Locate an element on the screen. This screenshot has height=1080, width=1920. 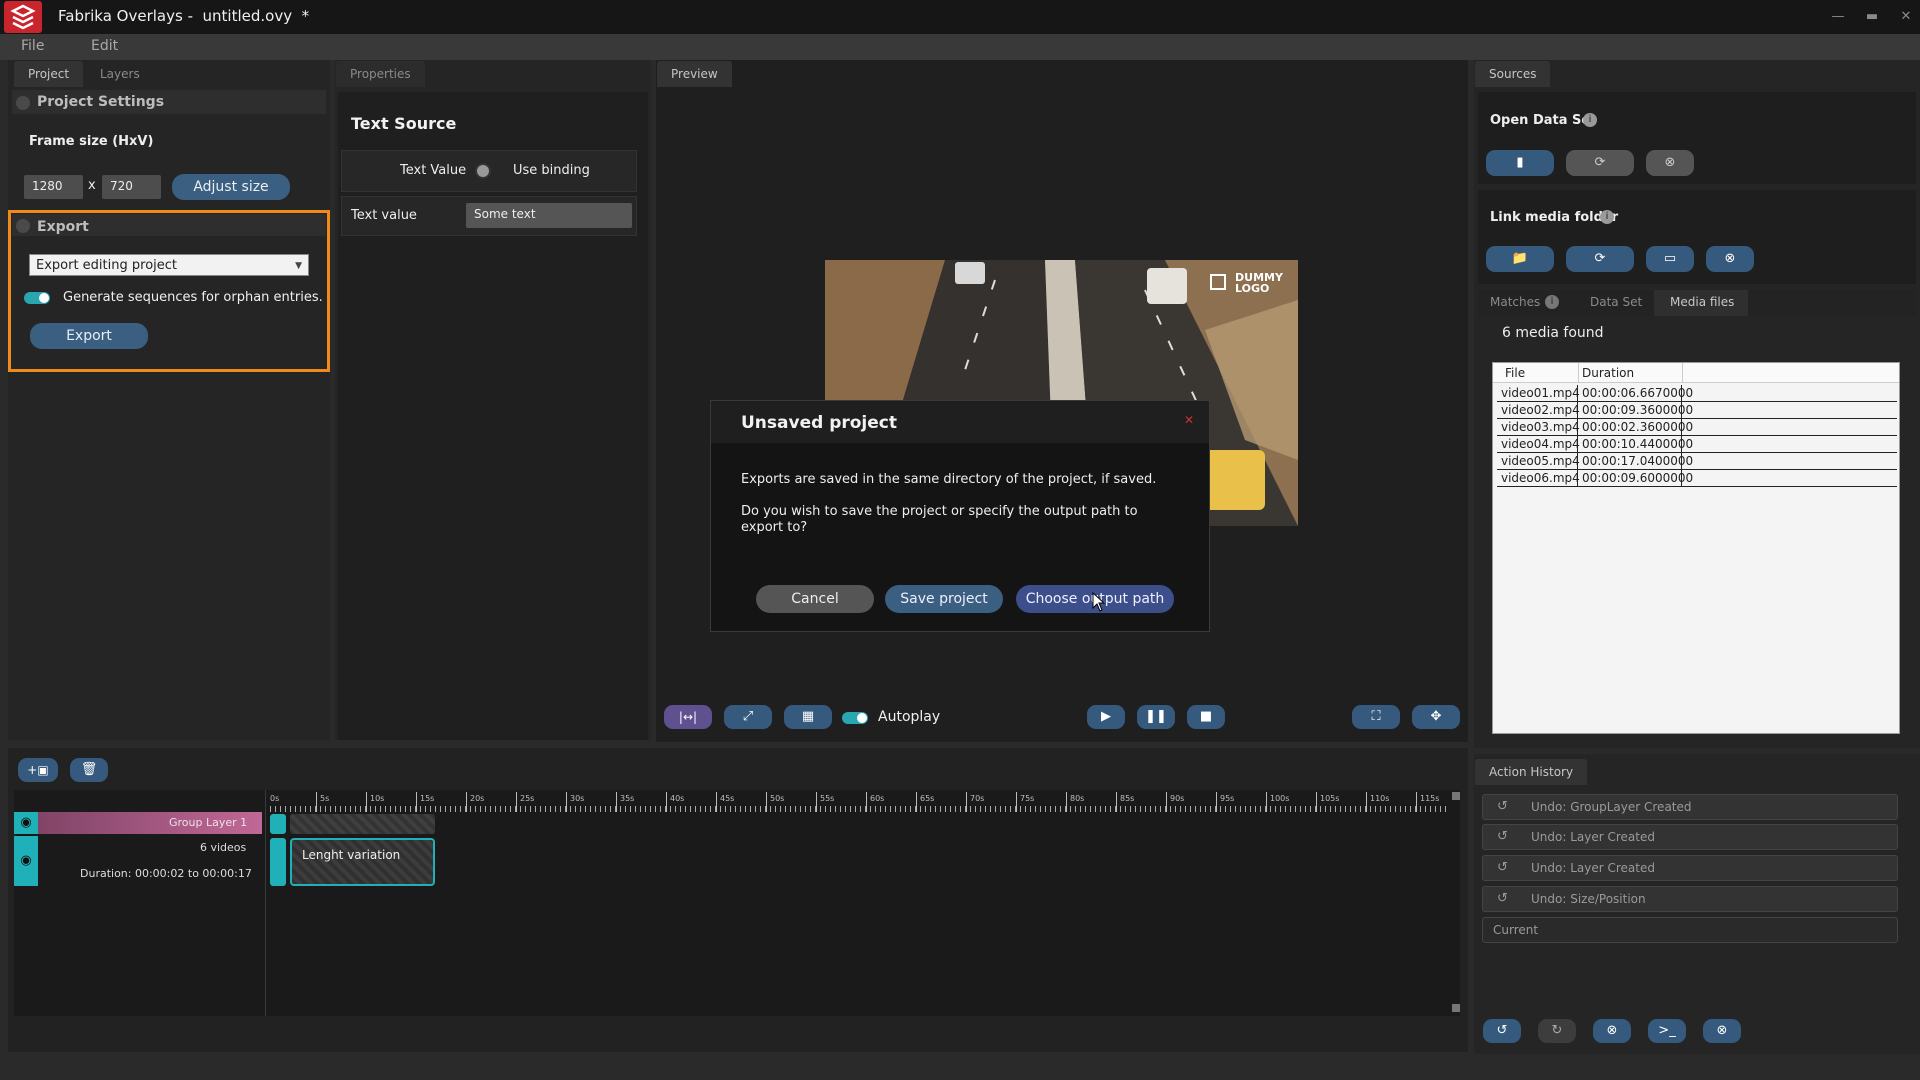
clip-handle is located at coordinates (278, 862).